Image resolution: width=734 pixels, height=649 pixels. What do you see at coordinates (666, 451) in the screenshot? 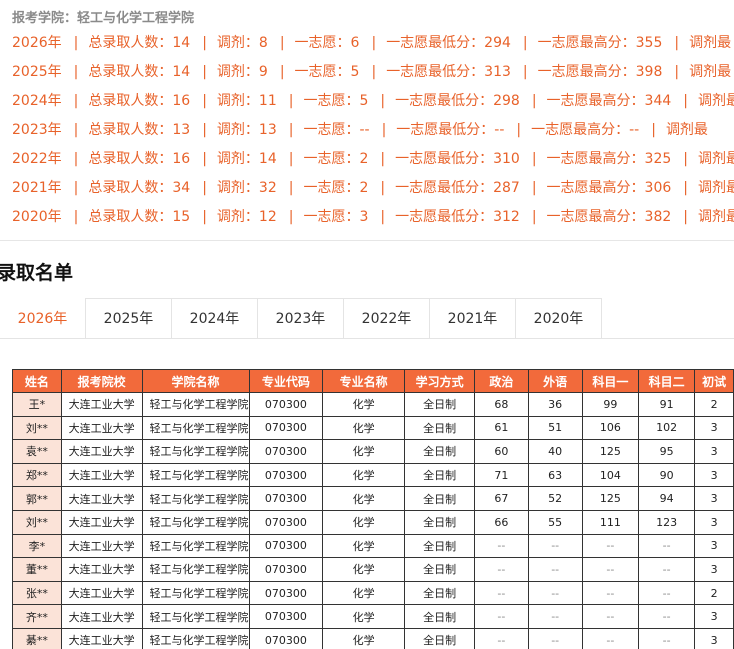
I see `table-cell: 95` at bounding box center [666, 451].